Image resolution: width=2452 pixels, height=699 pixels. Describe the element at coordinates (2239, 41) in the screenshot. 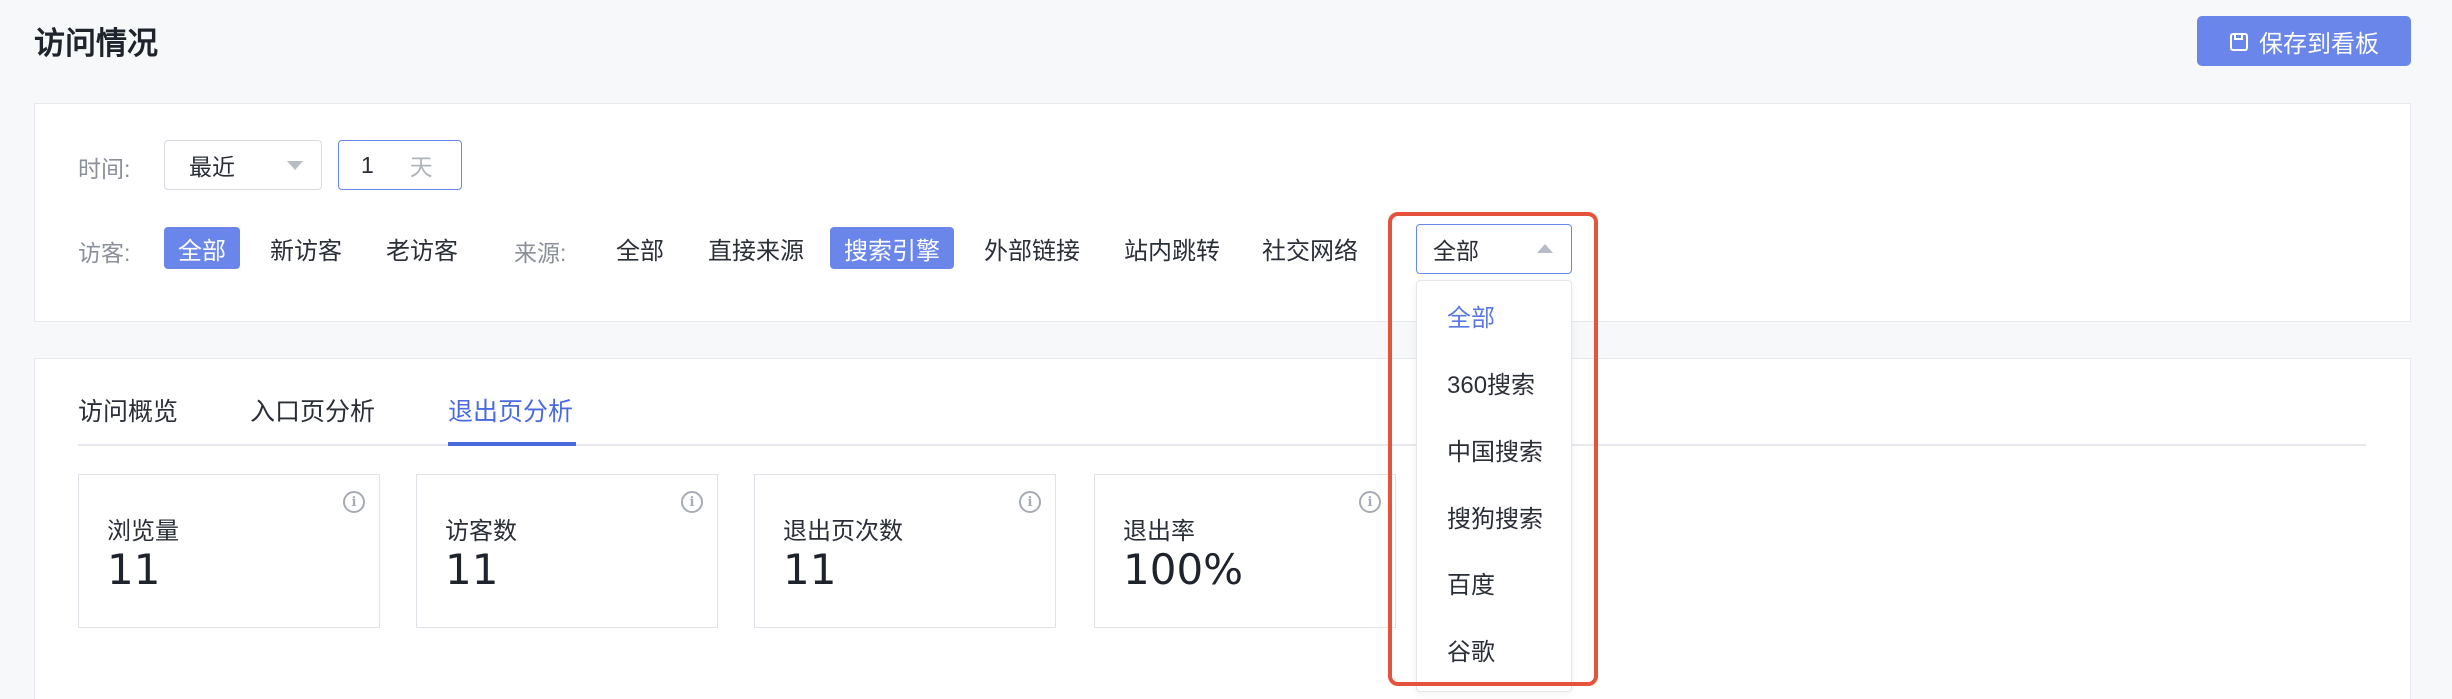

I see `save-icon` at that location.